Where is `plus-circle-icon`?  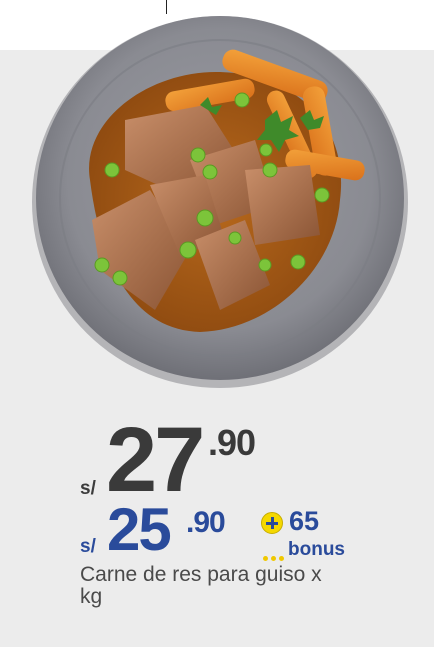 plus-circle-icon is located at coordinates (272, 523).